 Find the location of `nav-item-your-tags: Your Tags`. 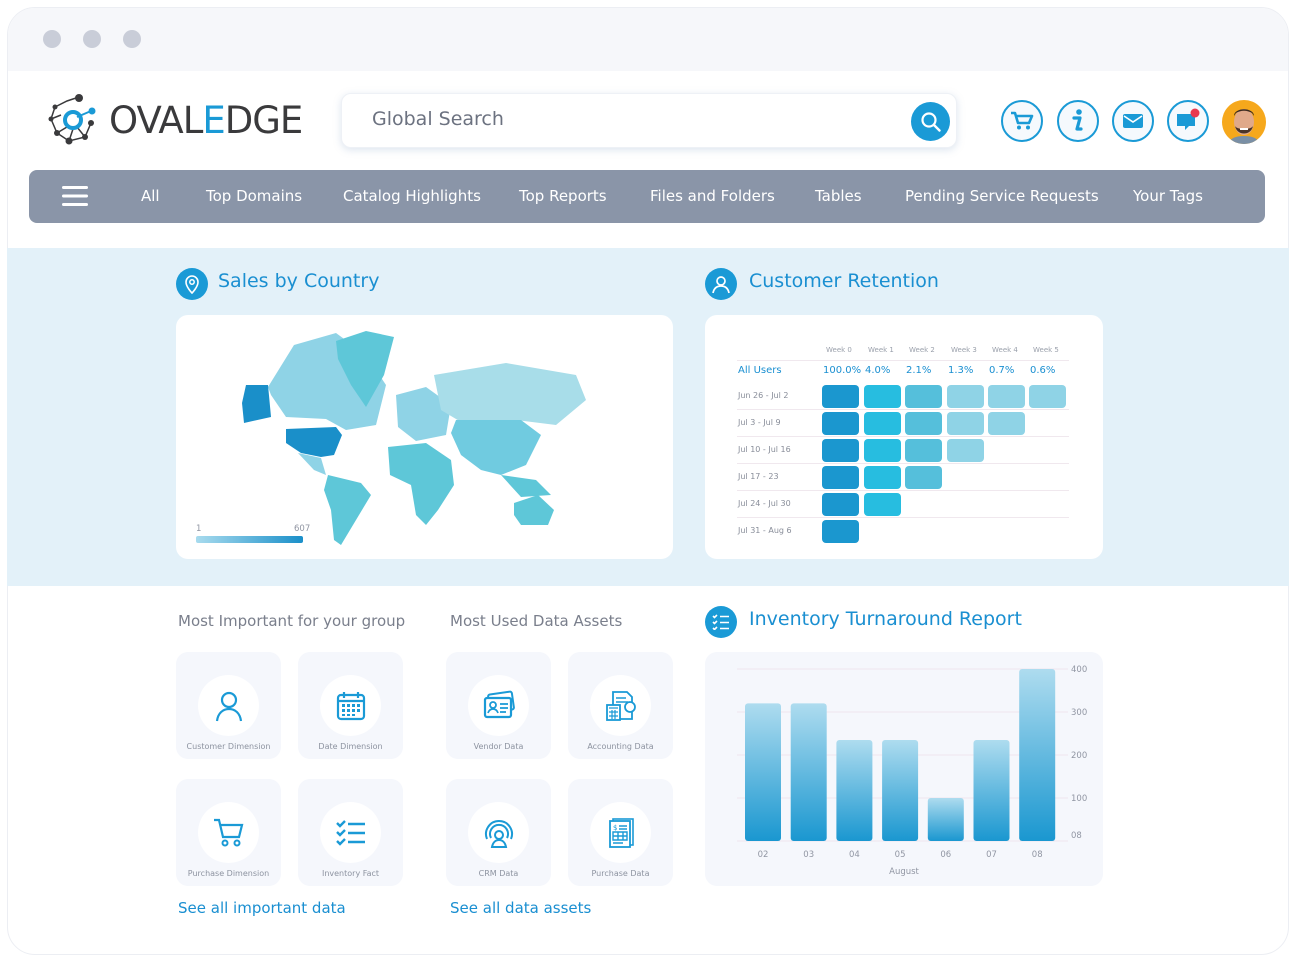

nav-item-your-tags: Your Tags is located at coordinates (1168, 196).